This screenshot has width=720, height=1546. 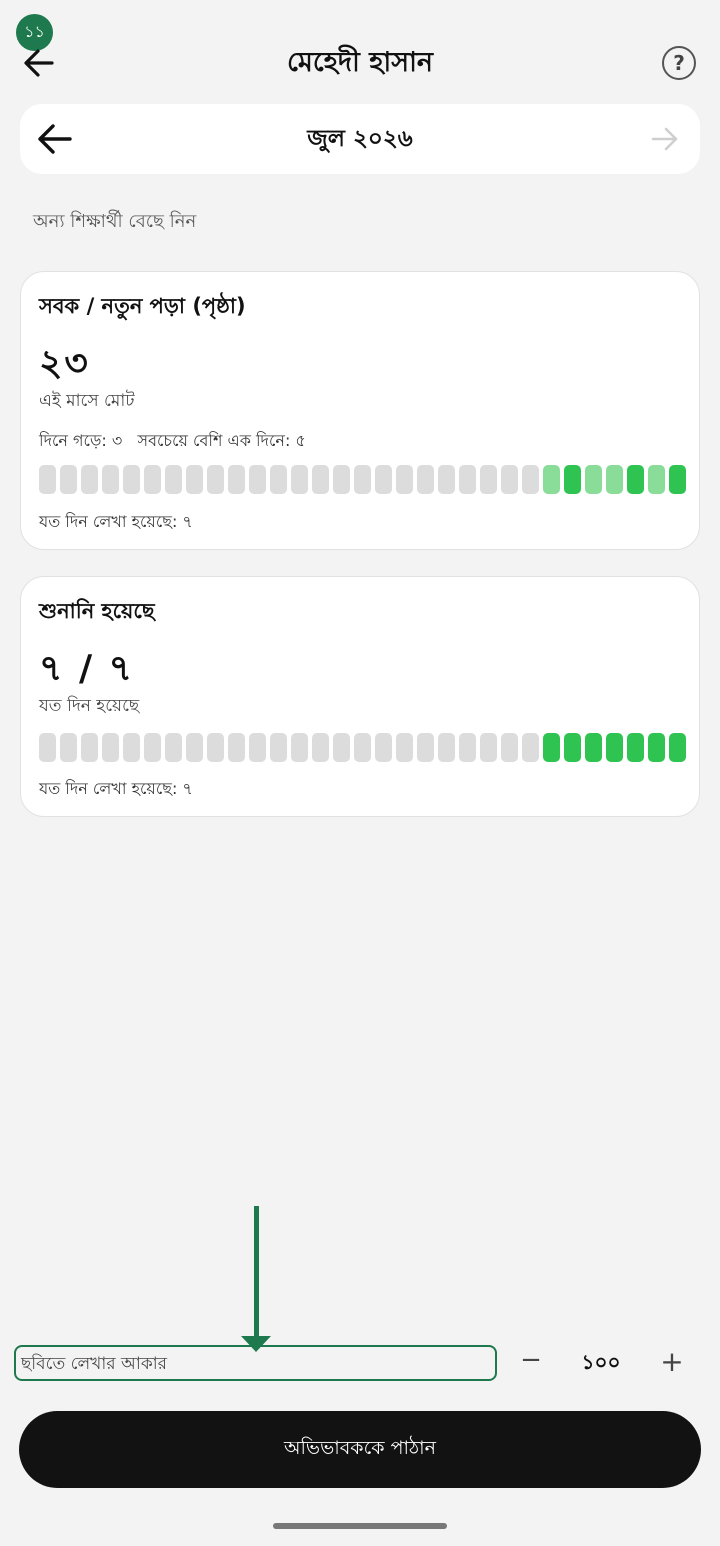 I want to click on arrow-right-icon, so click(x=664, y=139).